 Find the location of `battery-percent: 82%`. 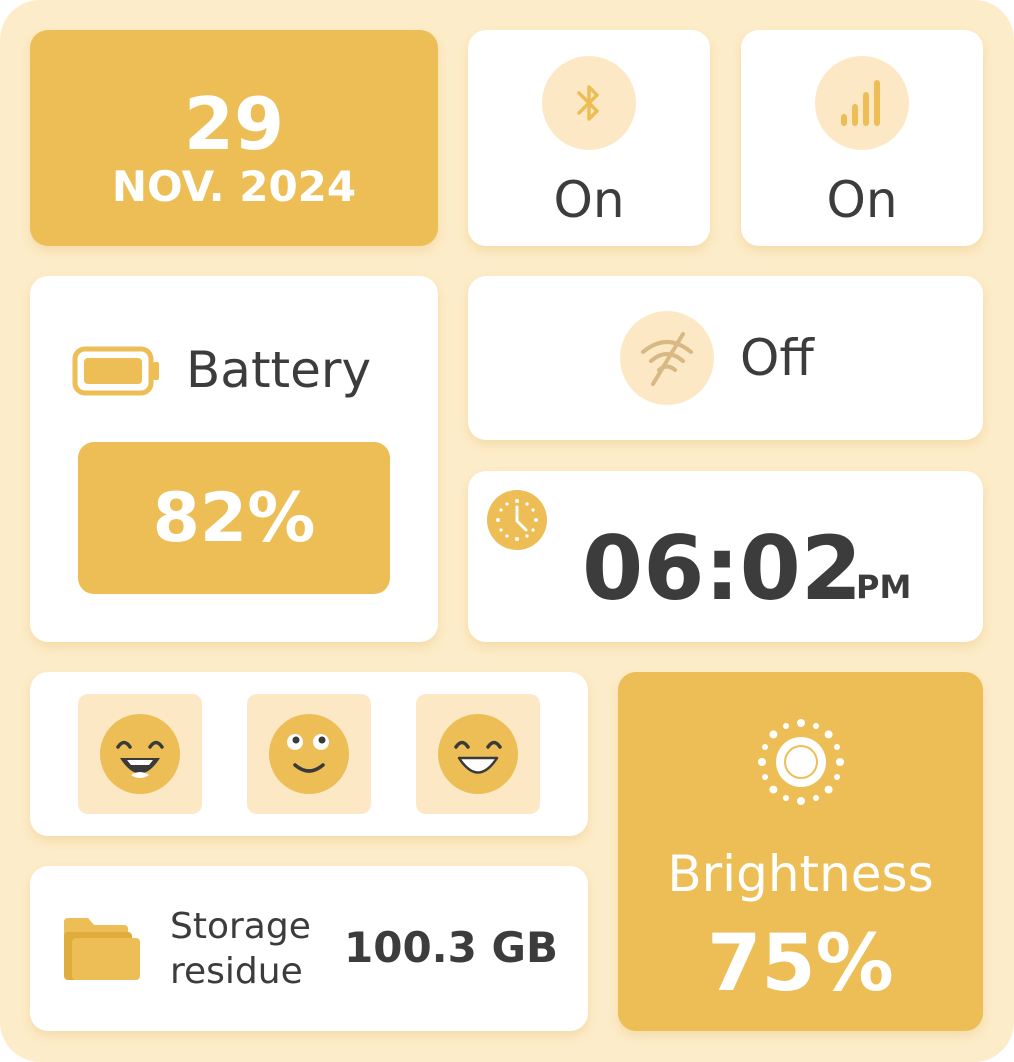

battery-percent: 82% is located at coordinates (234, 518).